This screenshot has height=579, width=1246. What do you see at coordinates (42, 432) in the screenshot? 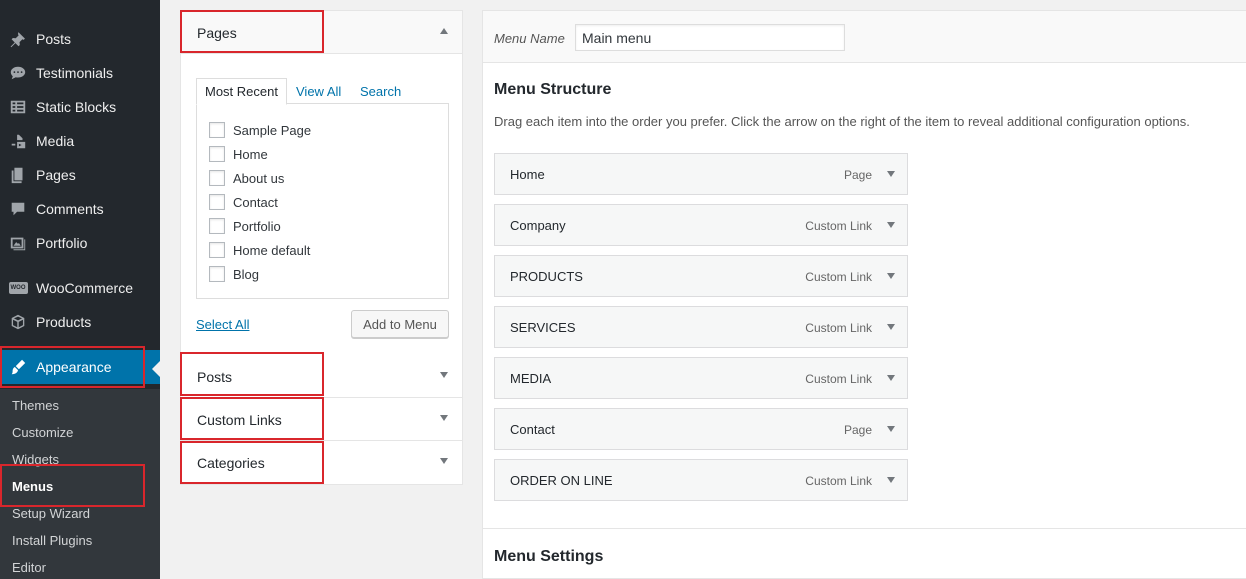
I see `submenu-customize: Customize` at bounding box center [42, 432].